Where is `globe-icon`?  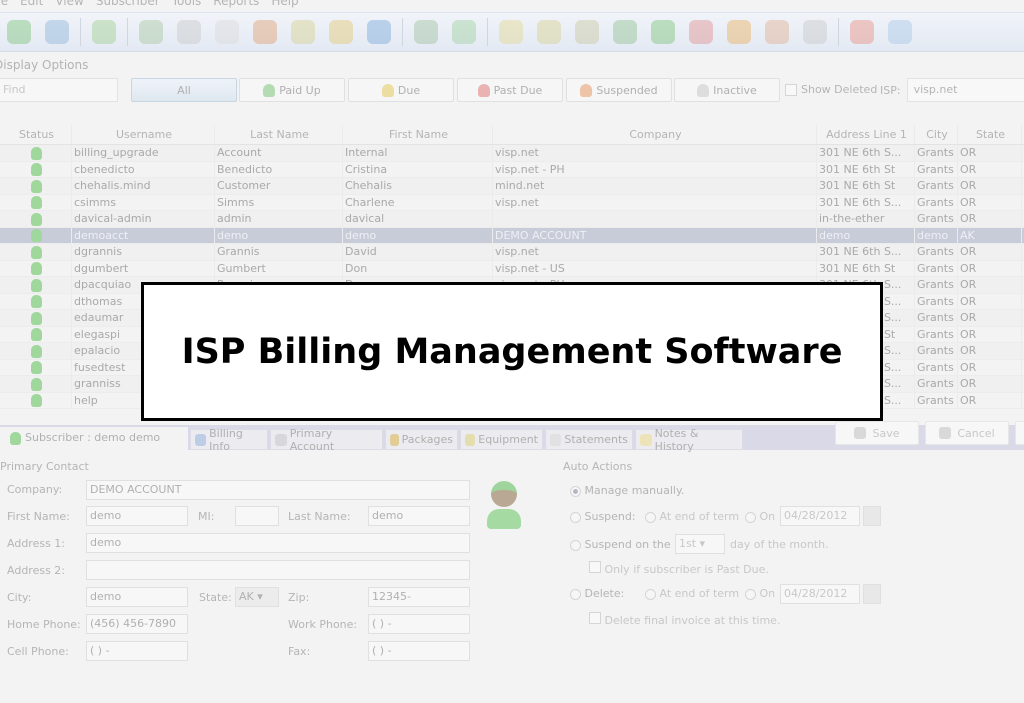 globe-icon is located at coordinates (379, 32).